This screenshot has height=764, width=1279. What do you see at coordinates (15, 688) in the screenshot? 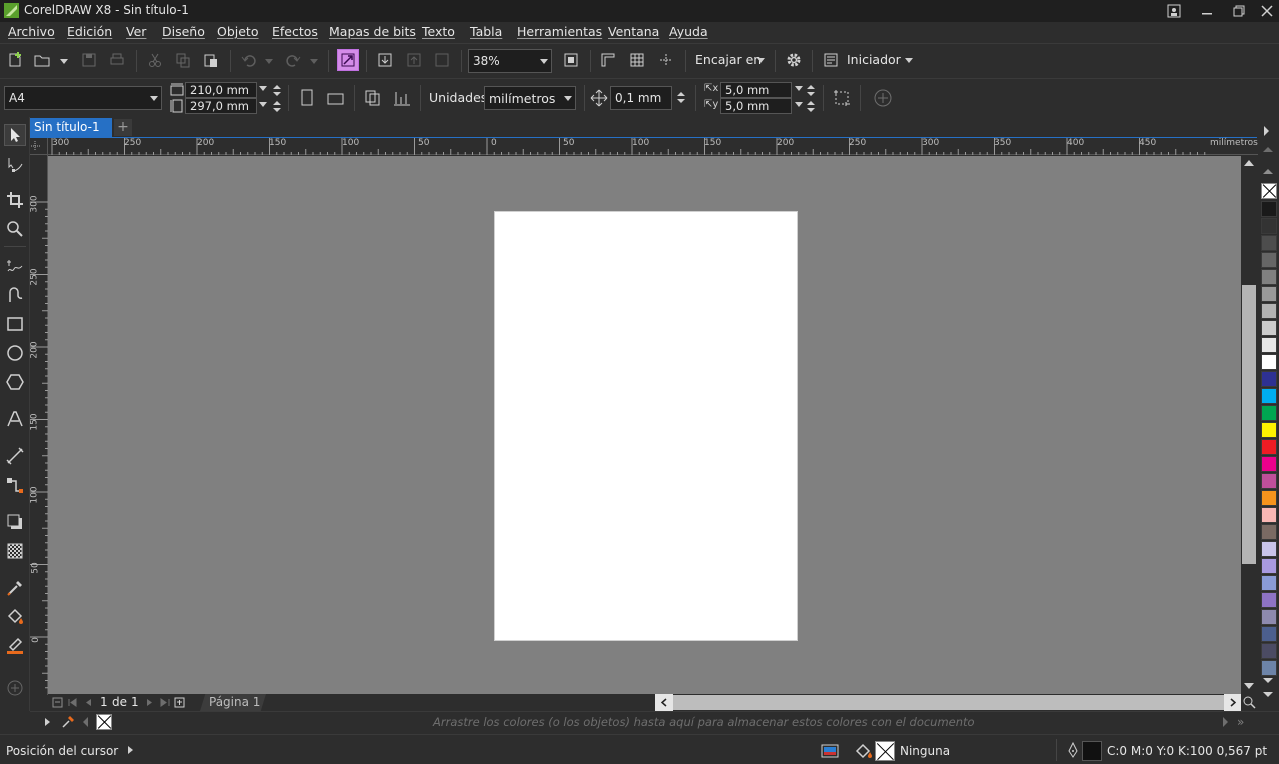
I see `add-tool-icon` at bounding box center [15, 688].